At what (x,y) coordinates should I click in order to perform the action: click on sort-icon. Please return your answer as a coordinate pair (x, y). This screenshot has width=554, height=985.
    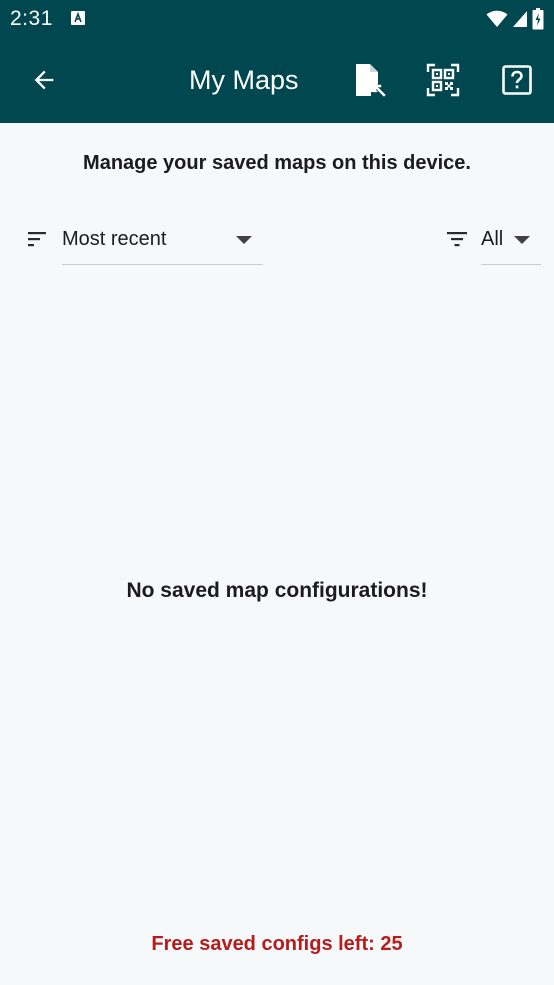
    Looking at the image, I should click on (37, 239).